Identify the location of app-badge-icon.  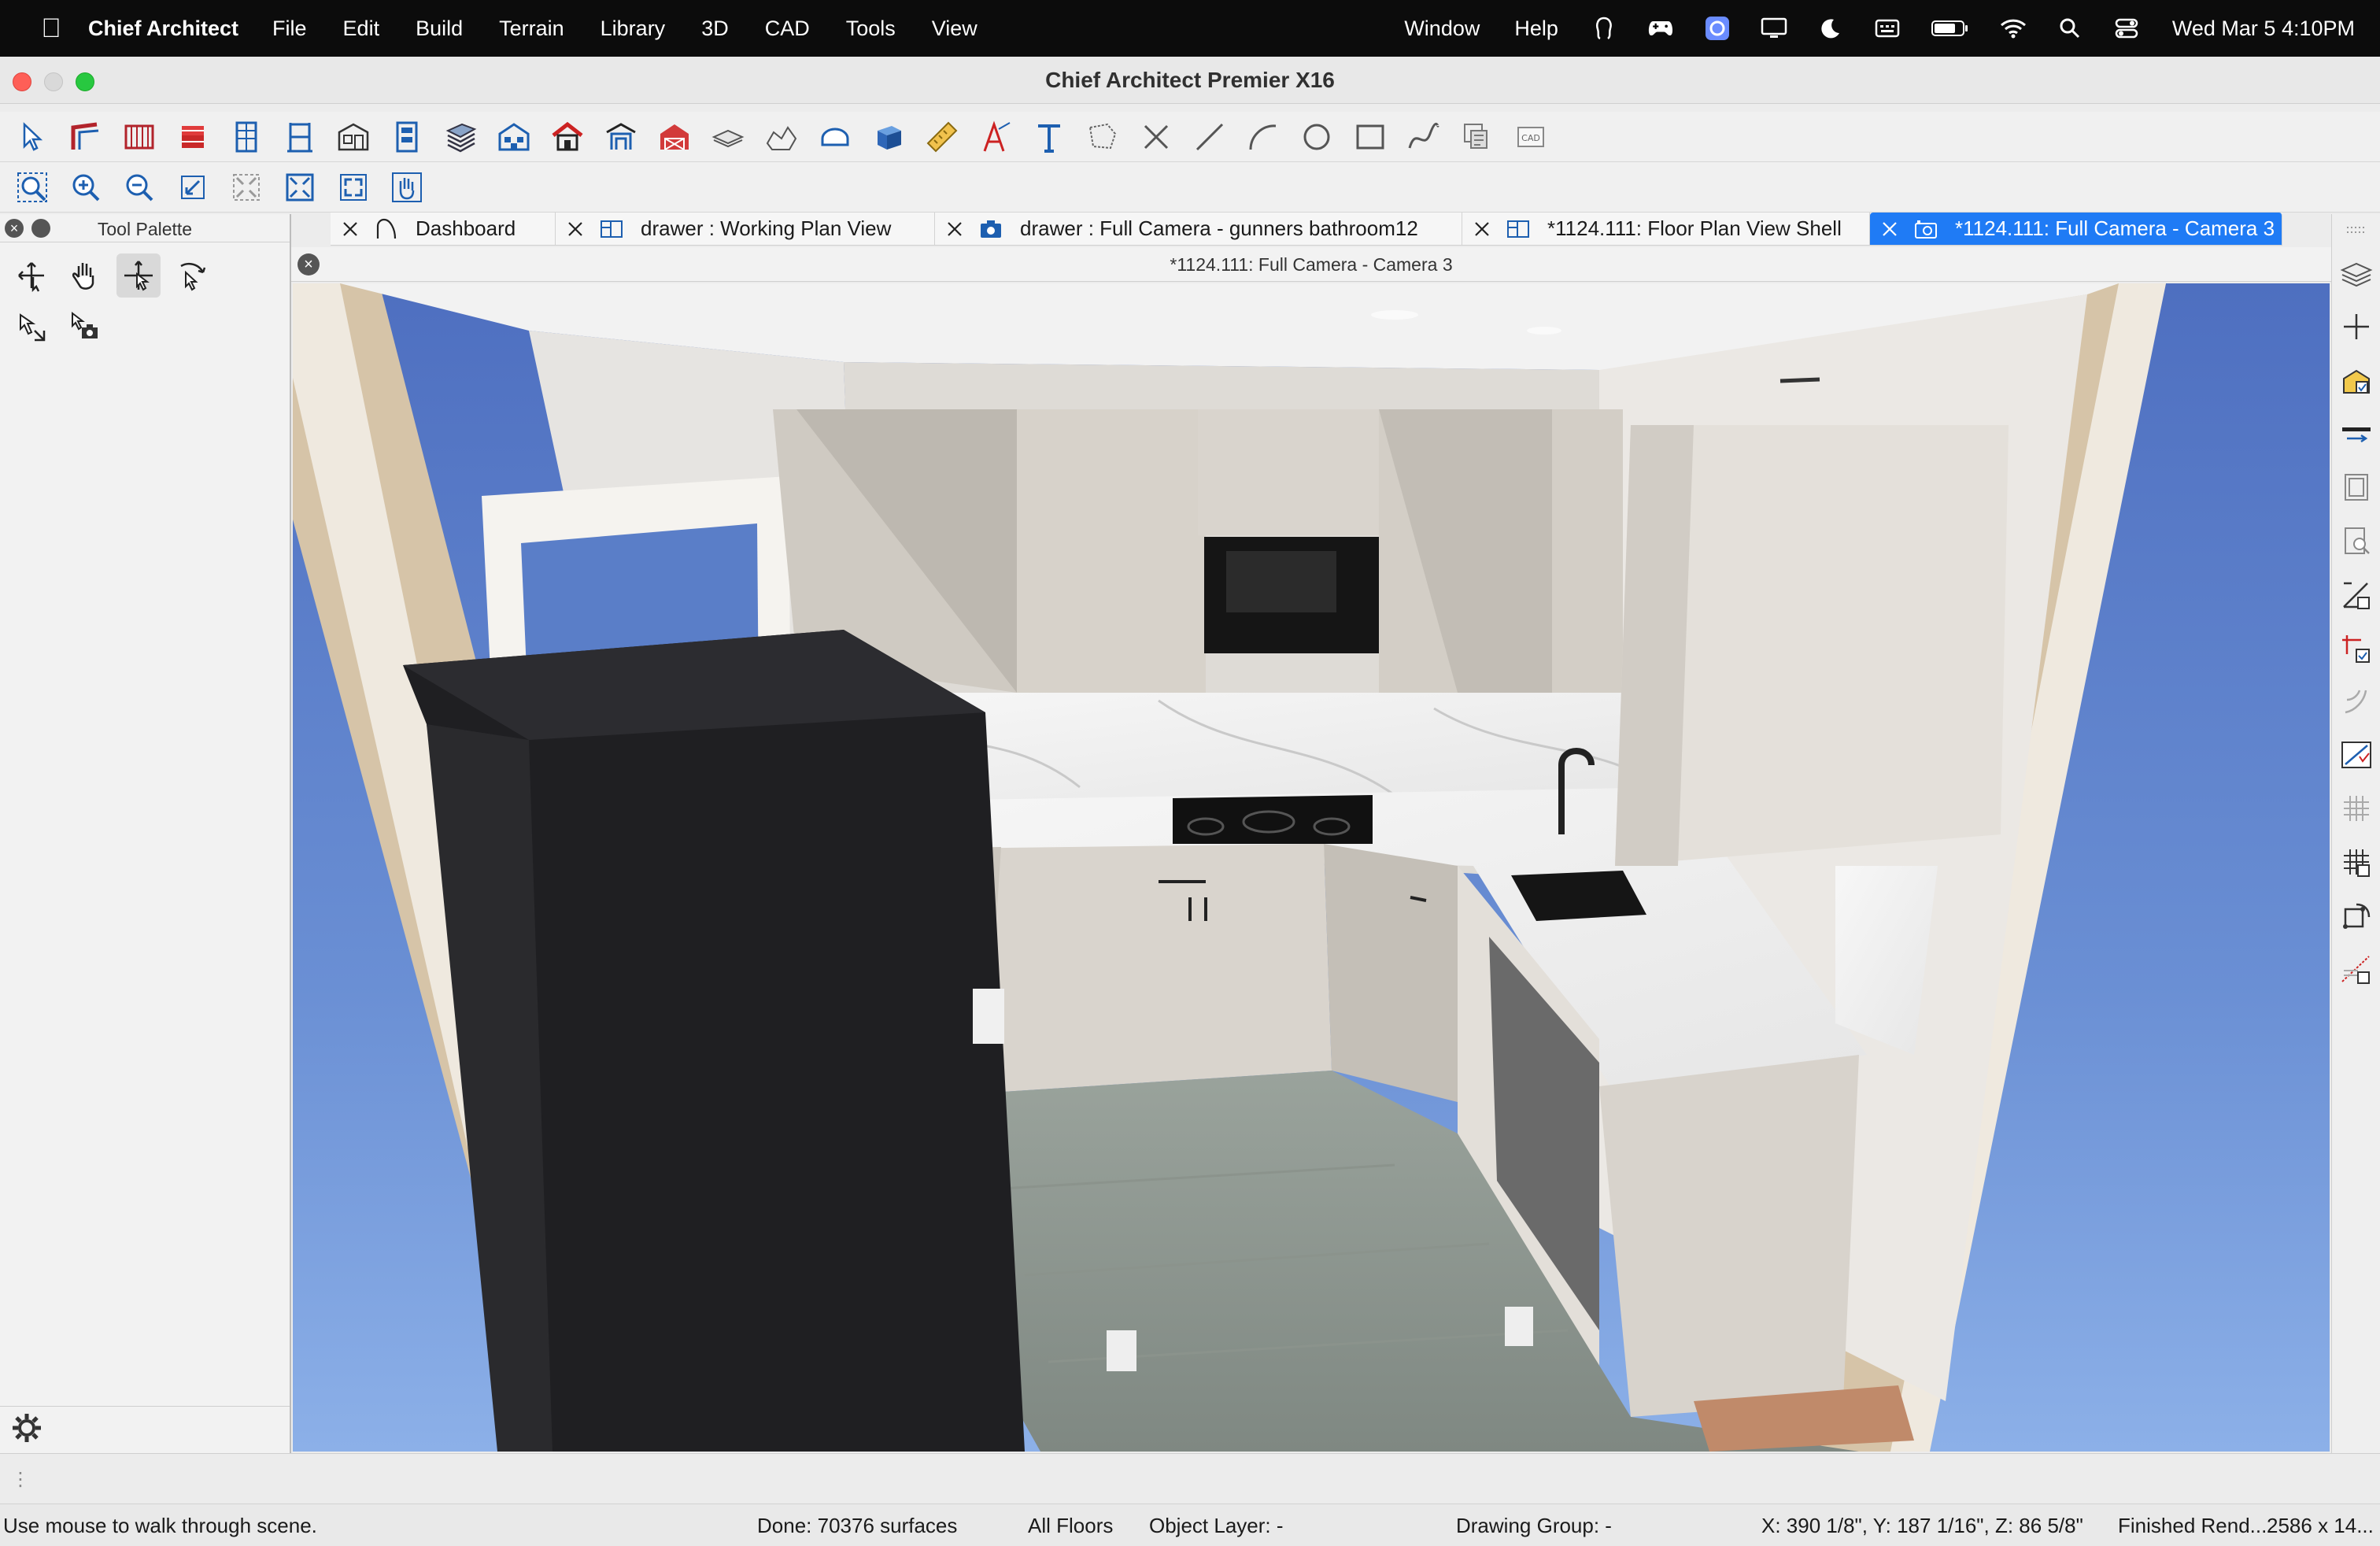
(1717, 28).